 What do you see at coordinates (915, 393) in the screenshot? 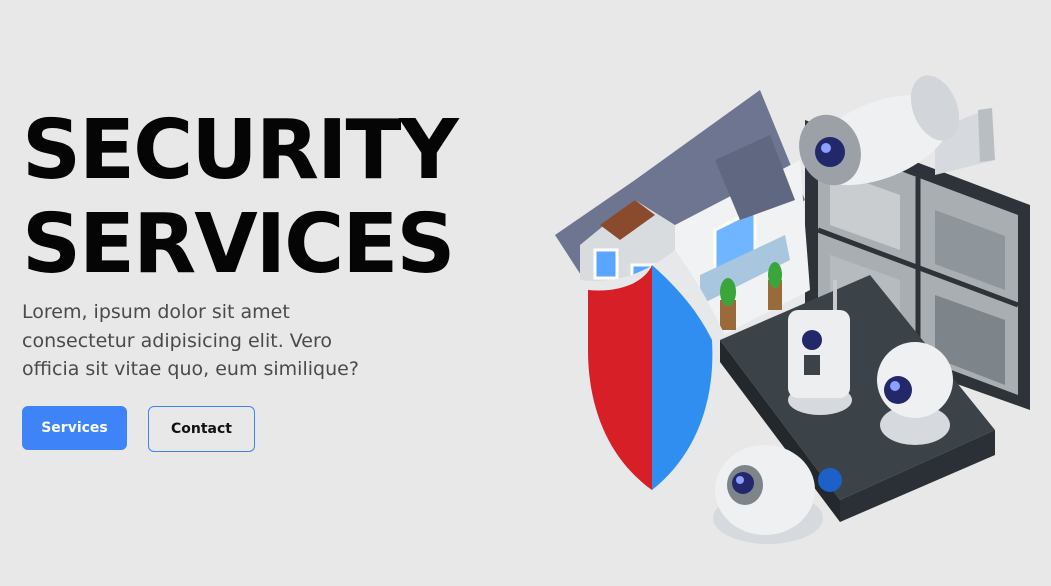
I see `dome-camera-icon` at bounding box center [915, 393].